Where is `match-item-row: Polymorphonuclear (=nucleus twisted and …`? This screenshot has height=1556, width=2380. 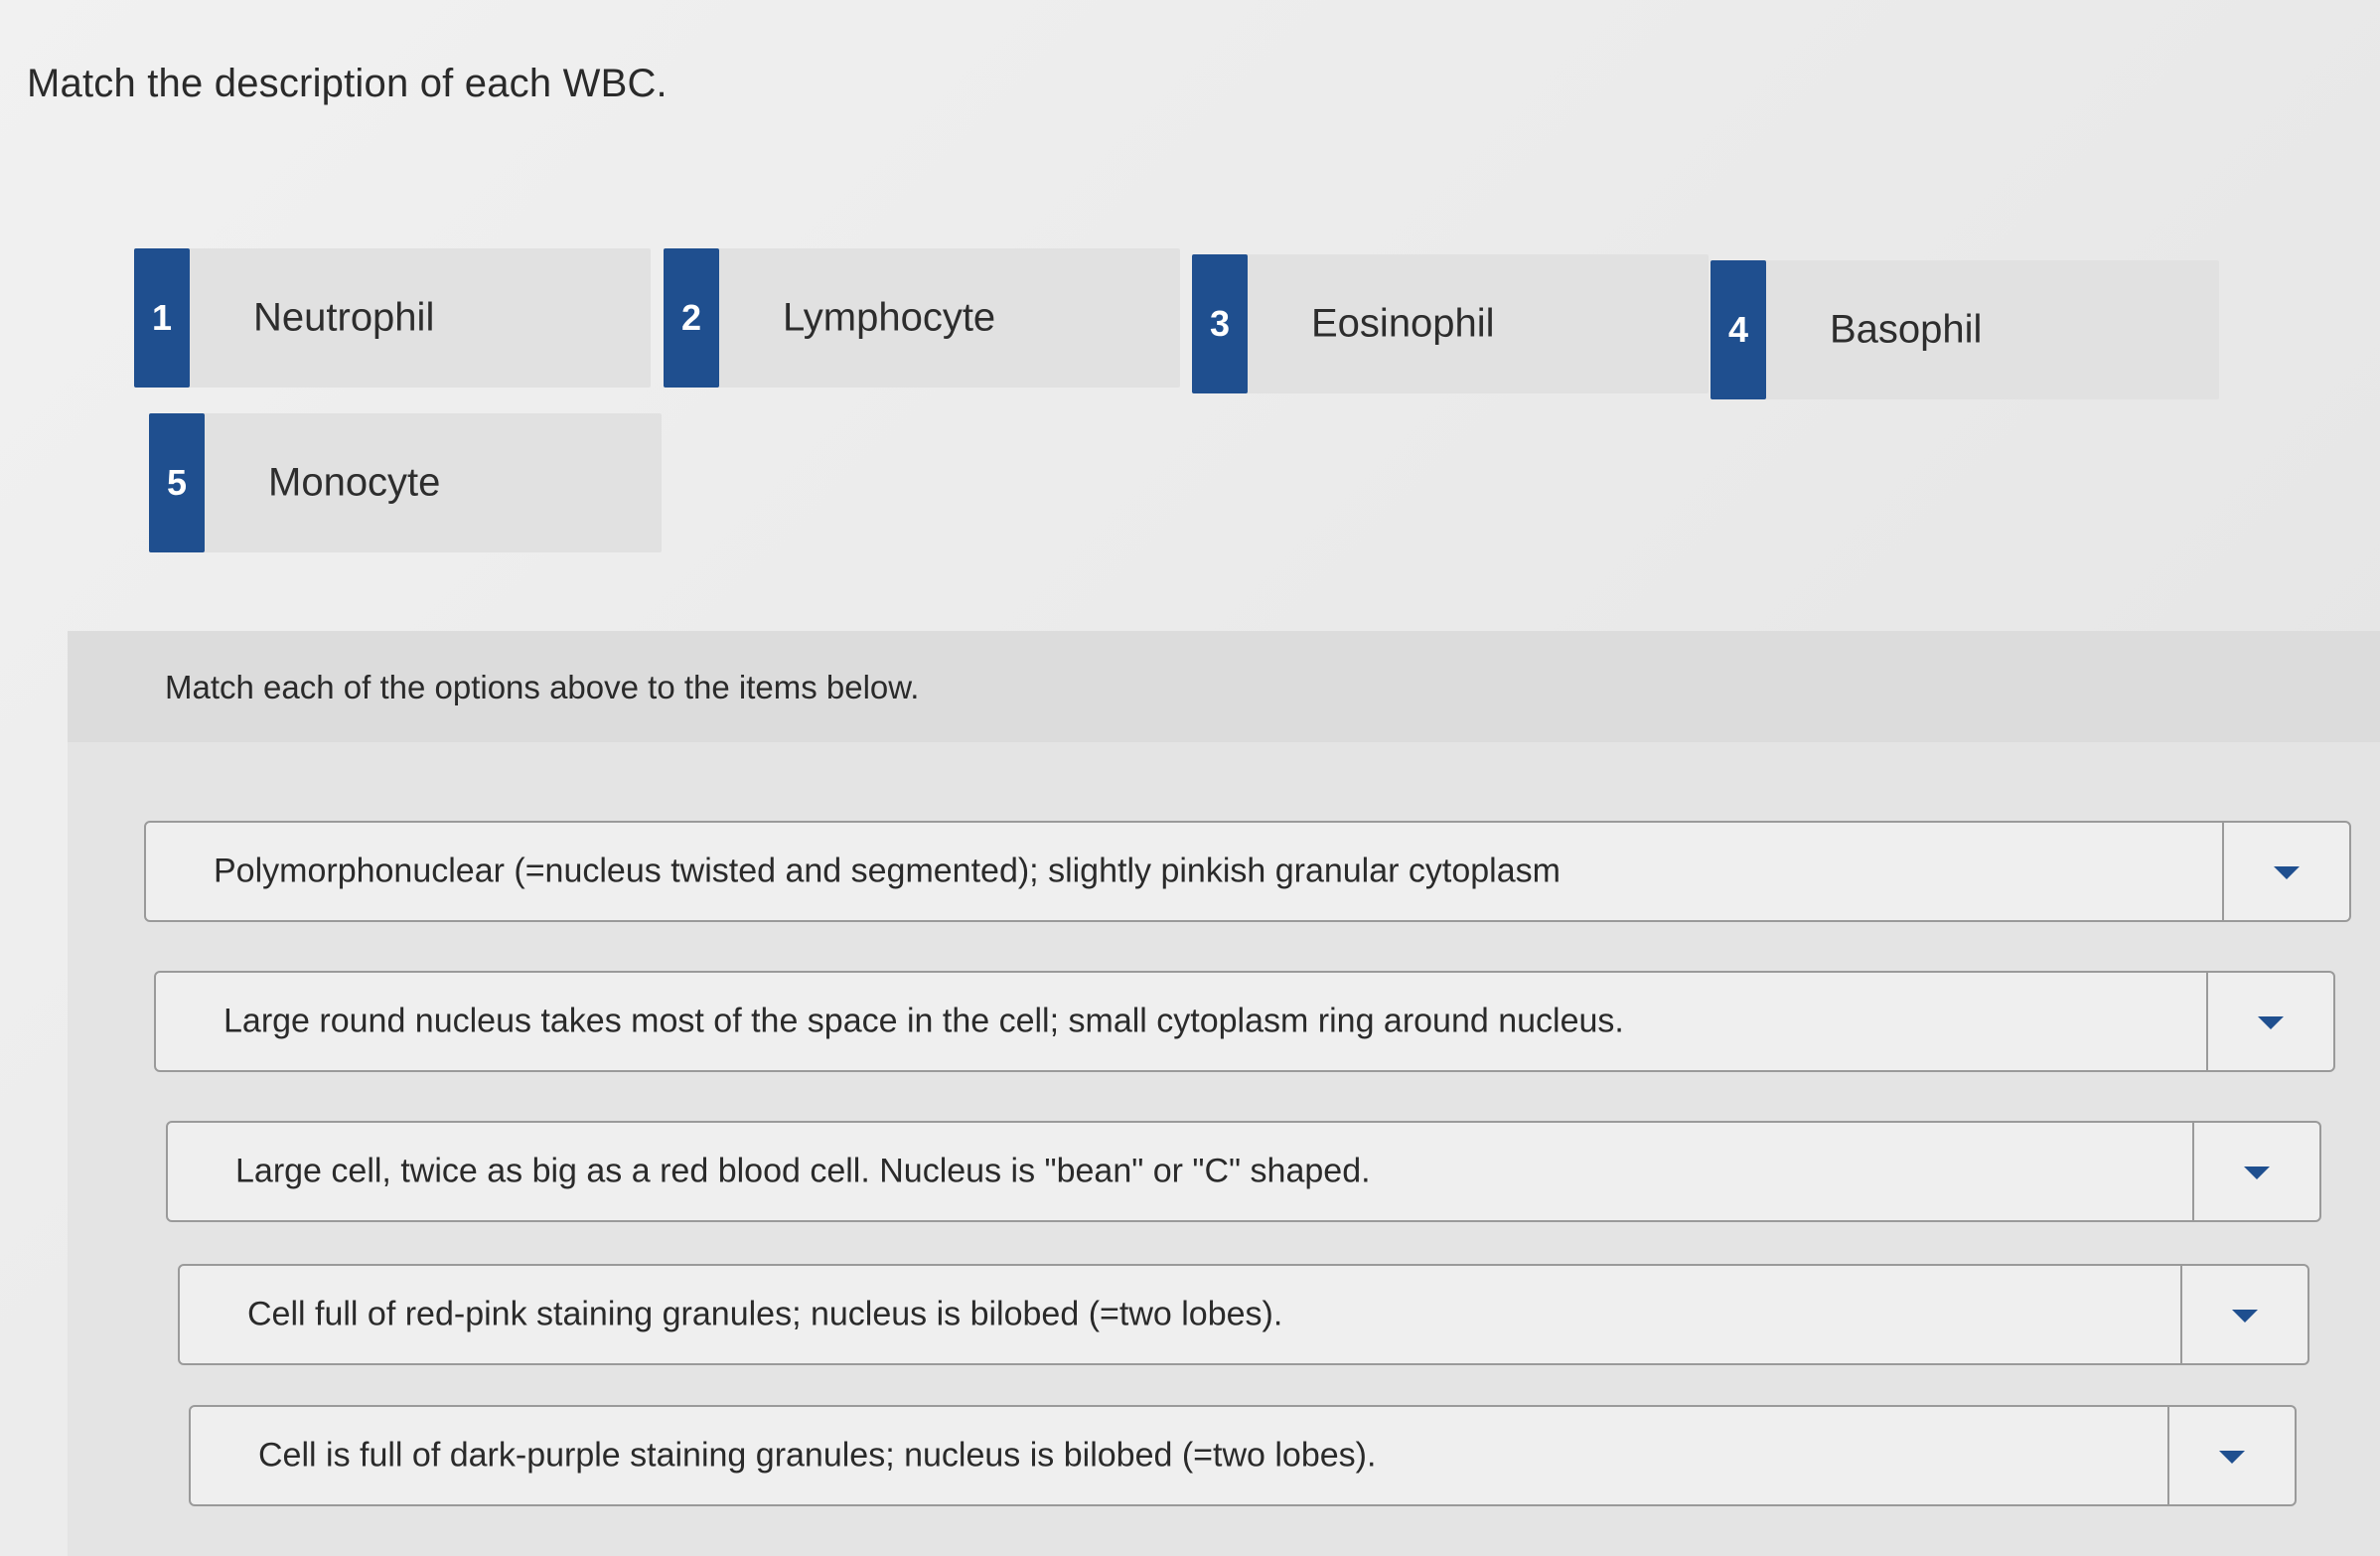 match-item-row: Polymorphonuclear (=nucleus twisted and … is located at coordinates (1247, 871).